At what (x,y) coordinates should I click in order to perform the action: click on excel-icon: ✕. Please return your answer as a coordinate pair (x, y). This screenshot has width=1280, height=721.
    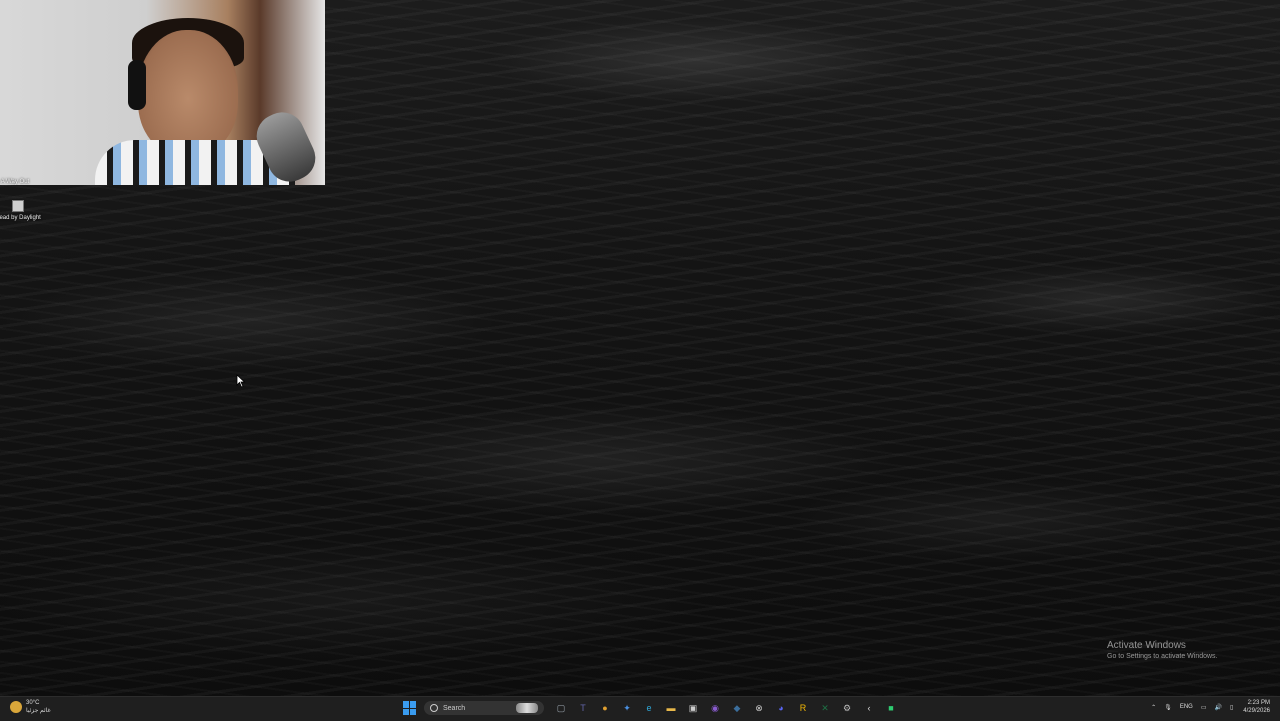
    Looking at the image, I should click on (825, 708).